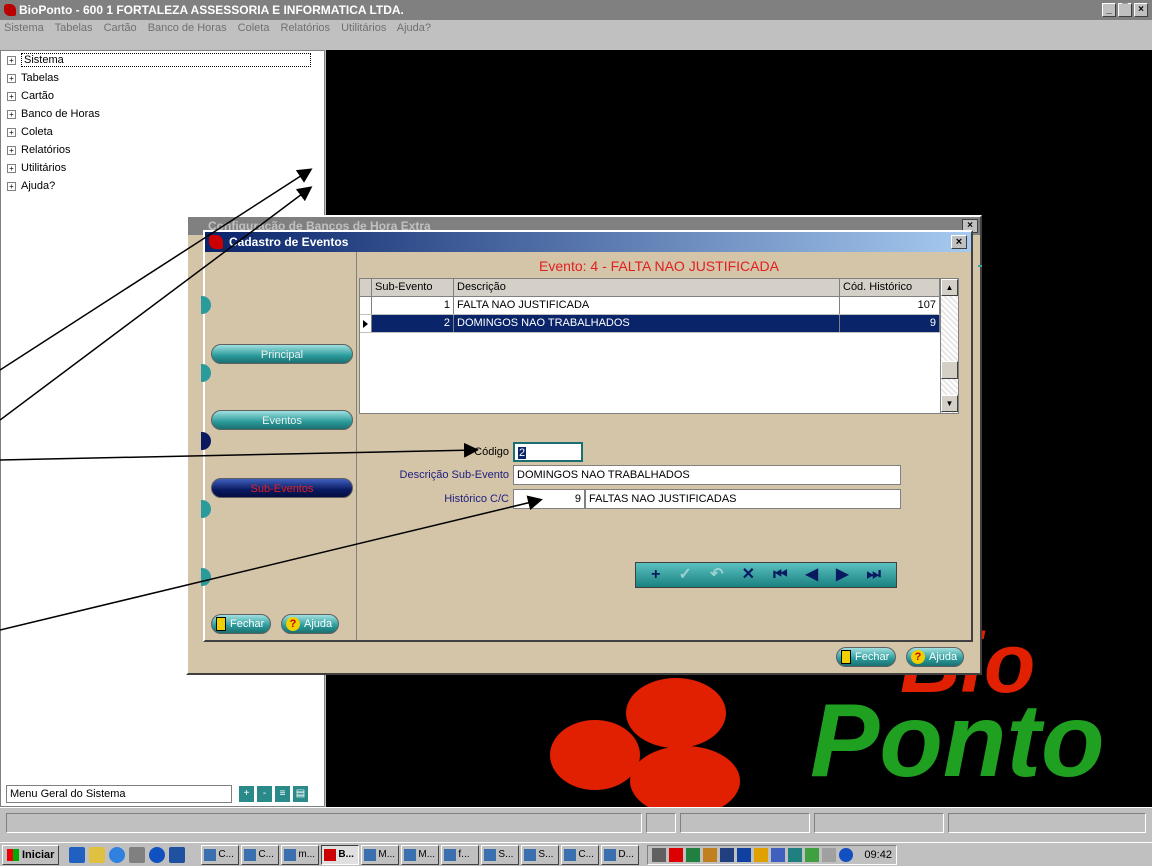 Image resolution: width=1152 pixels, height=866 pixels. What do you see at coordinates (241, 624) in the screenshot?
I see `fechar-button: Fechar` at bounding box center [241, 624].